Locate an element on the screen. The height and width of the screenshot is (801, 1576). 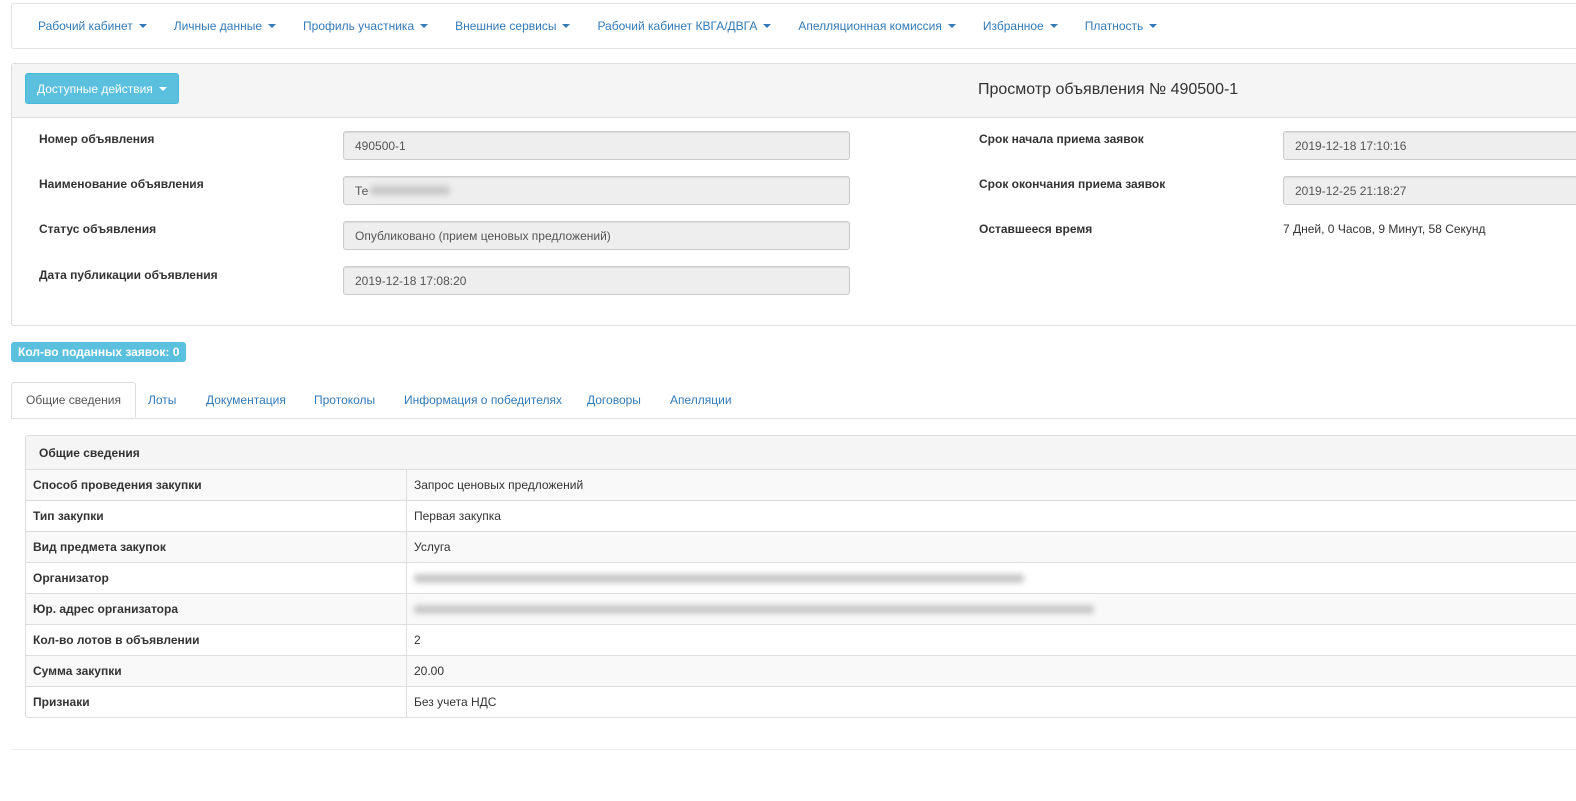
status-field: Опубликовано (прием ценовых предложений) is located at coordinates (596, 235).